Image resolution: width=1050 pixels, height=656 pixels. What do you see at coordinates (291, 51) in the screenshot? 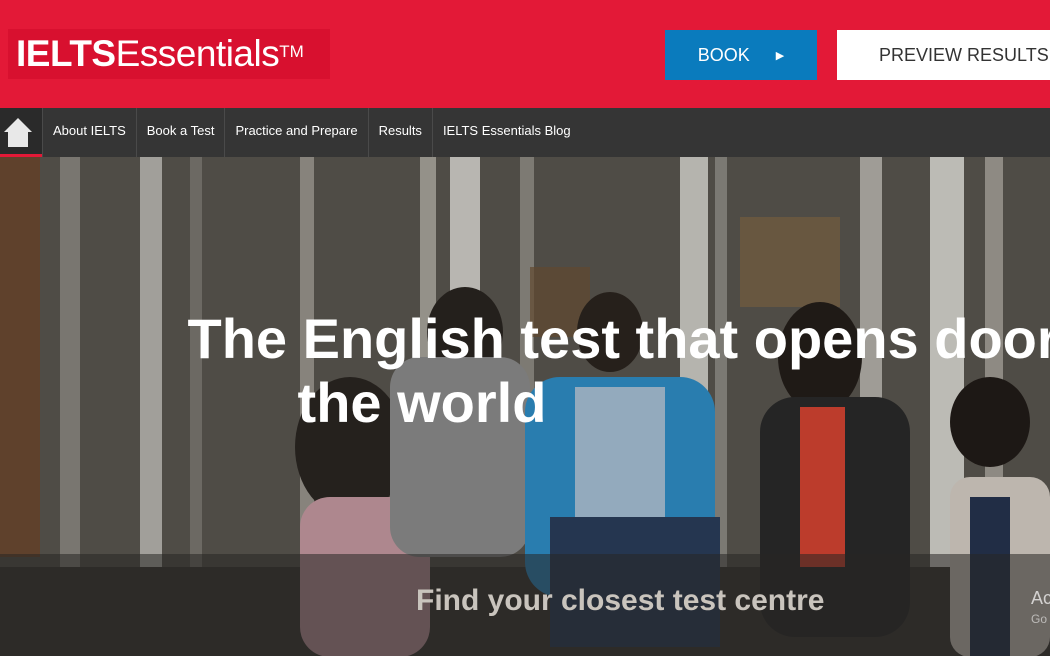
I see `logo-trademark: TM` at bounding box center [291, 51].